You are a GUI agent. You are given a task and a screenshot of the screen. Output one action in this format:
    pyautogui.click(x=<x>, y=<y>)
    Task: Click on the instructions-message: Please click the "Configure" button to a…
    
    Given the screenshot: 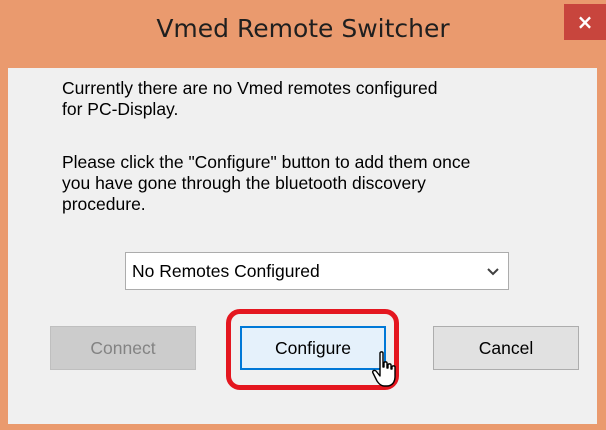 What is the action you would take?
    pyautogui.click(x=312, y=183)
    